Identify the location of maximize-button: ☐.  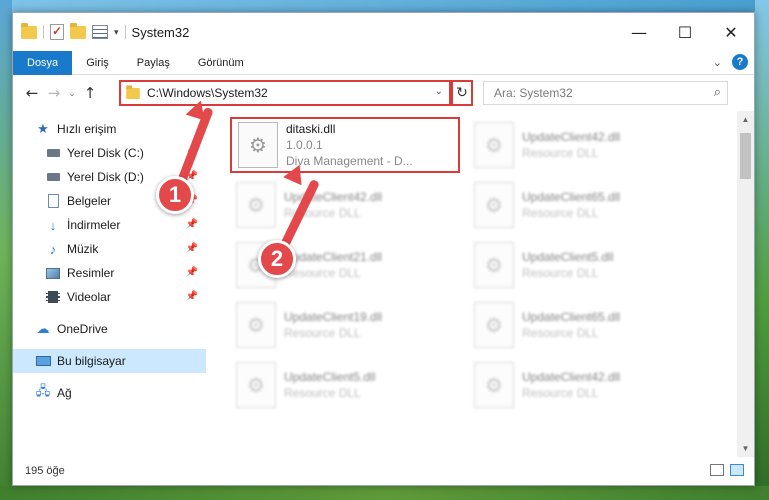
(685, 32).